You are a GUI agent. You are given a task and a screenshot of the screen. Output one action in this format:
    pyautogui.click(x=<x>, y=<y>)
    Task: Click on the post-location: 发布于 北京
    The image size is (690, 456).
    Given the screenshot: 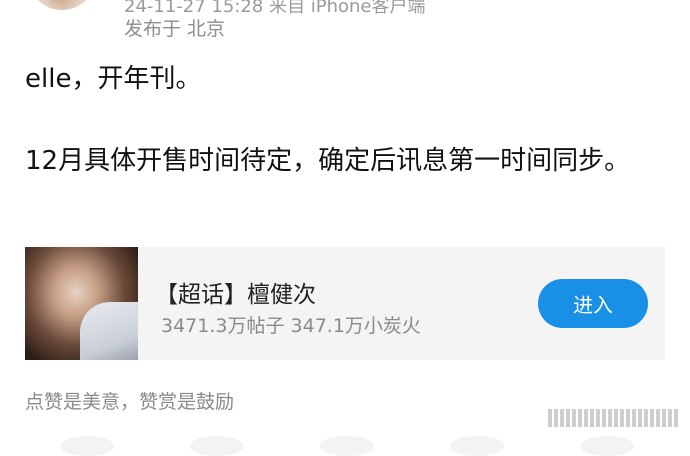 What is the action you would take?
    pyautogui.click(x=175, y=29)
    